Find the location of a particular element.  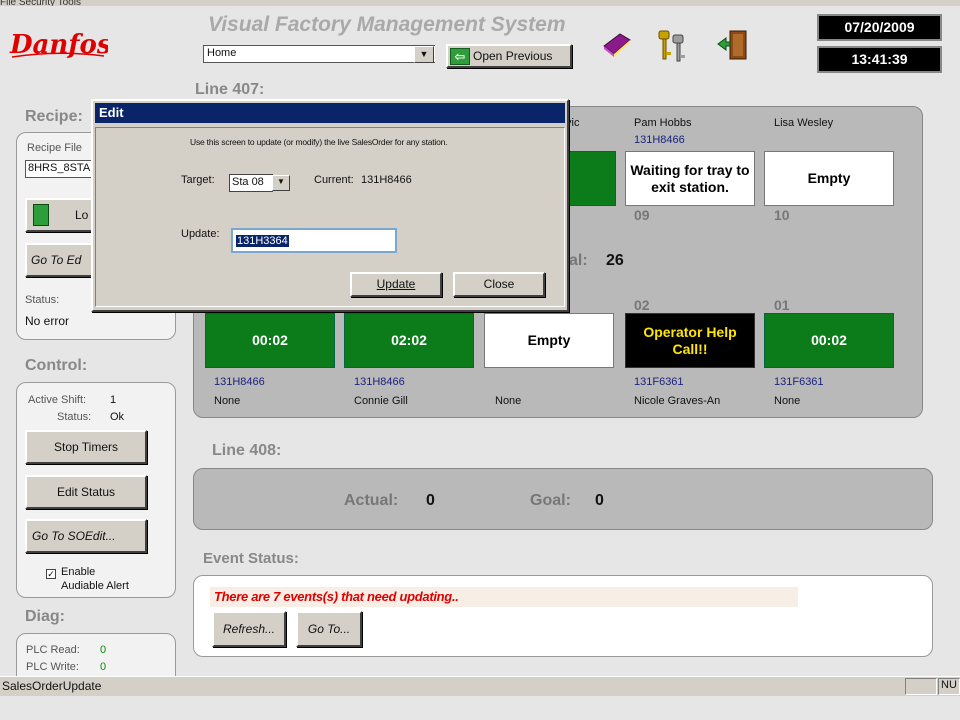

control-status-label: Status: is located at coordinates (74, 417).